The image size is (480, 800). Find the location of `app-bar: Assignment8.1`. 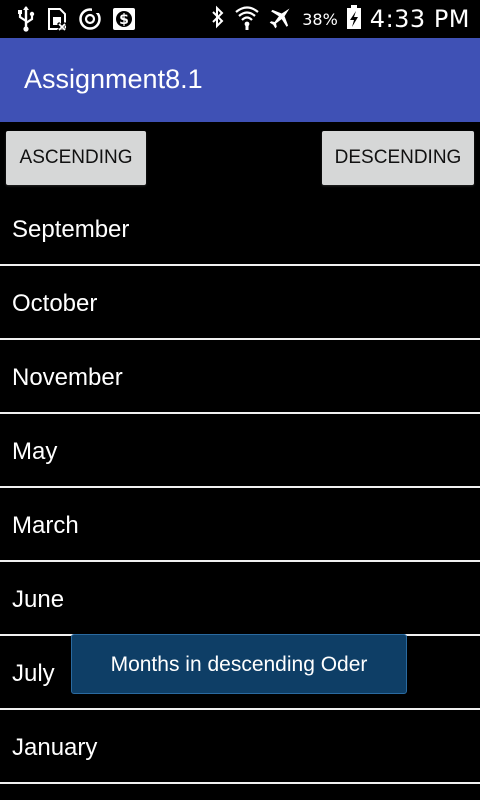

app-bar: Assignment8.1 is located at coordinates (240, 80).